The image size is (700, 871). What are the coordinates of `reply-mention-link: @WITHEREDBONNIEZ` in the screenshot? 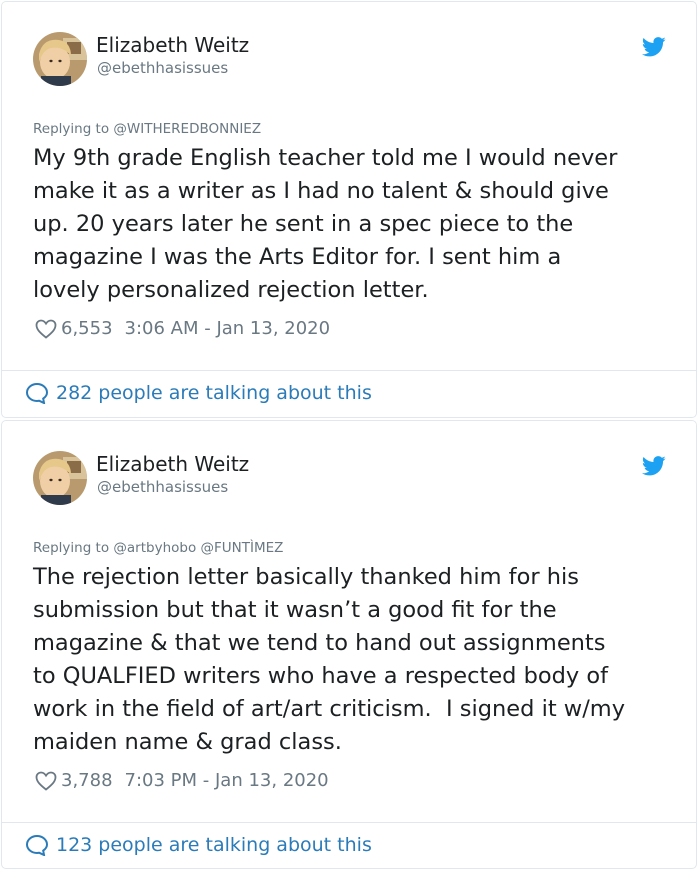 It's located at (187, 129).